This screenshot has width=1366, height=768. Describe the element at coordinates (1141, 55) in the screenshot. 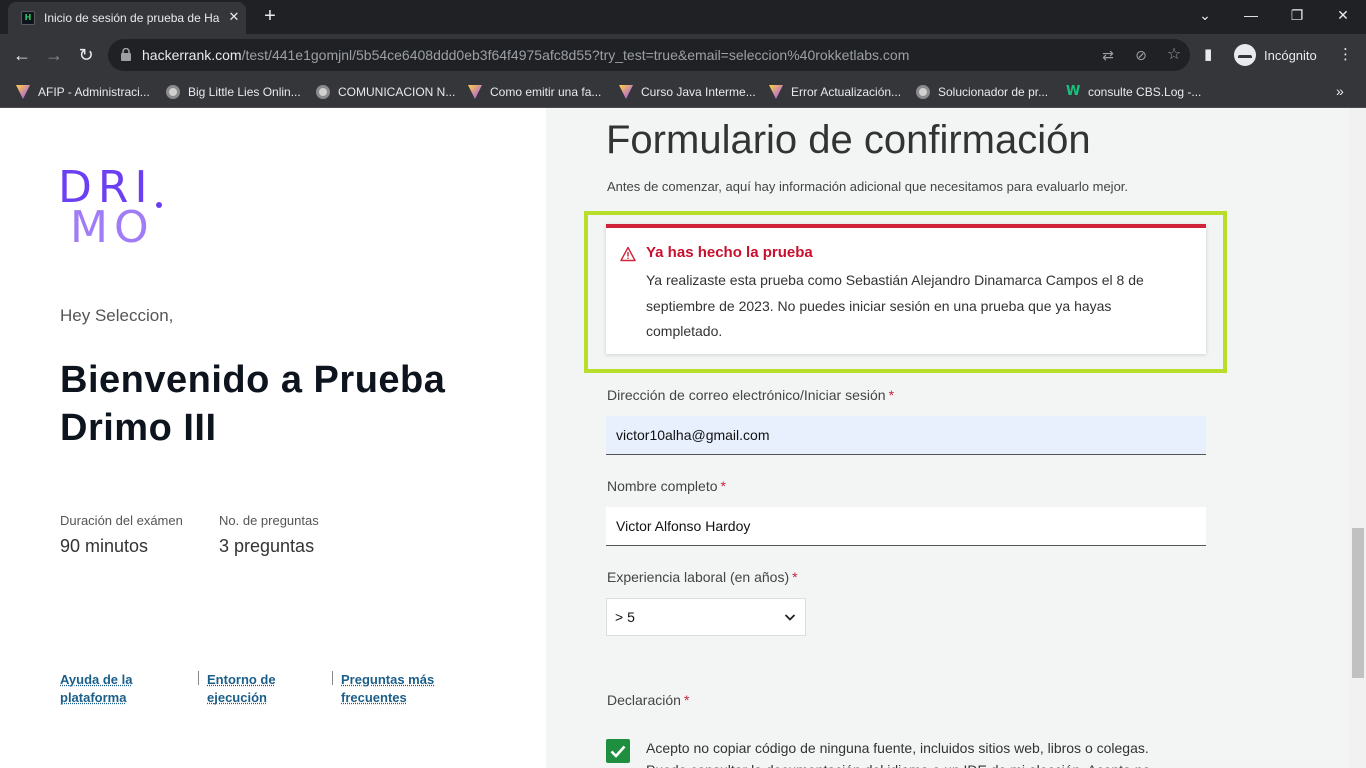

I see `eye-off-icon: ⊘` at that location.